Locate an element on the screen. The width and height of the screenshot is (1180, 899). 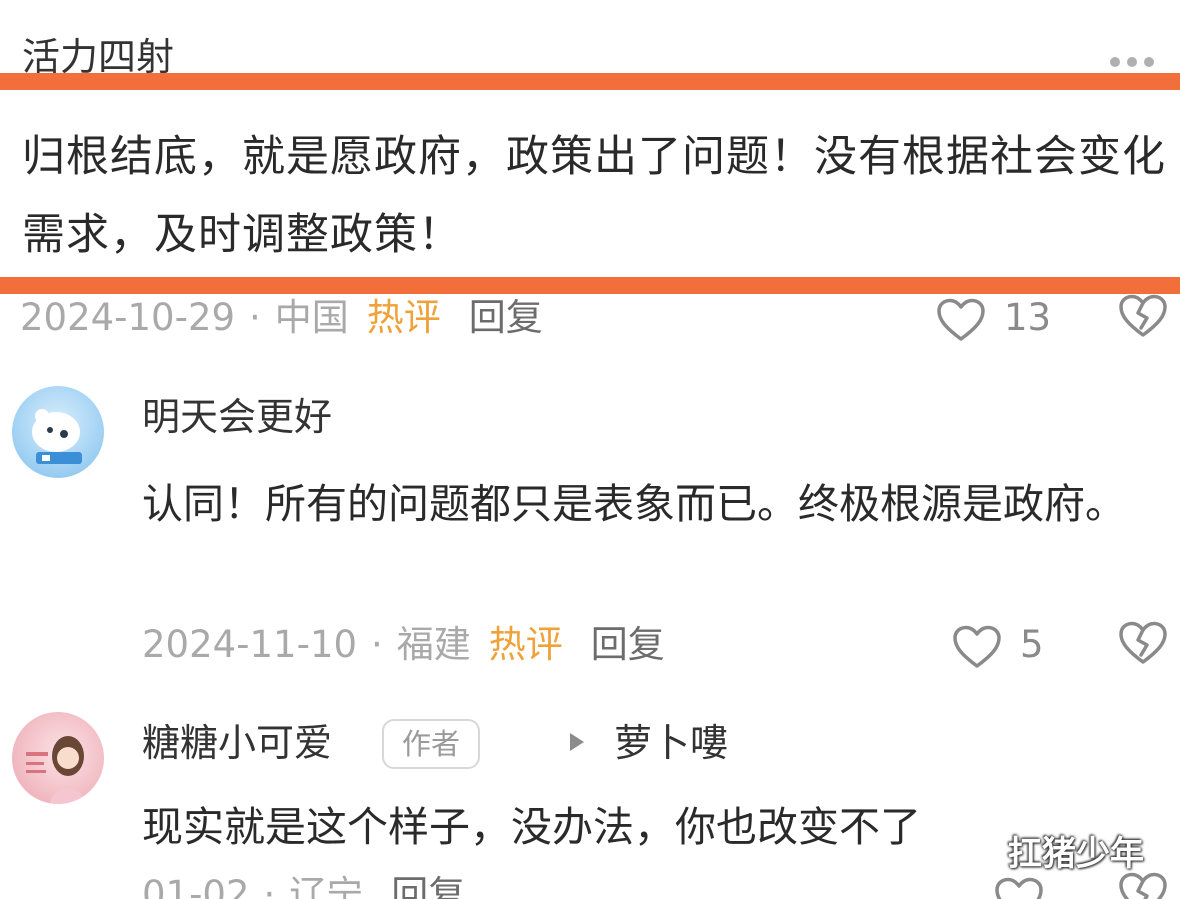
polar-bear-avatar-image is located at coordinates (57, 436).